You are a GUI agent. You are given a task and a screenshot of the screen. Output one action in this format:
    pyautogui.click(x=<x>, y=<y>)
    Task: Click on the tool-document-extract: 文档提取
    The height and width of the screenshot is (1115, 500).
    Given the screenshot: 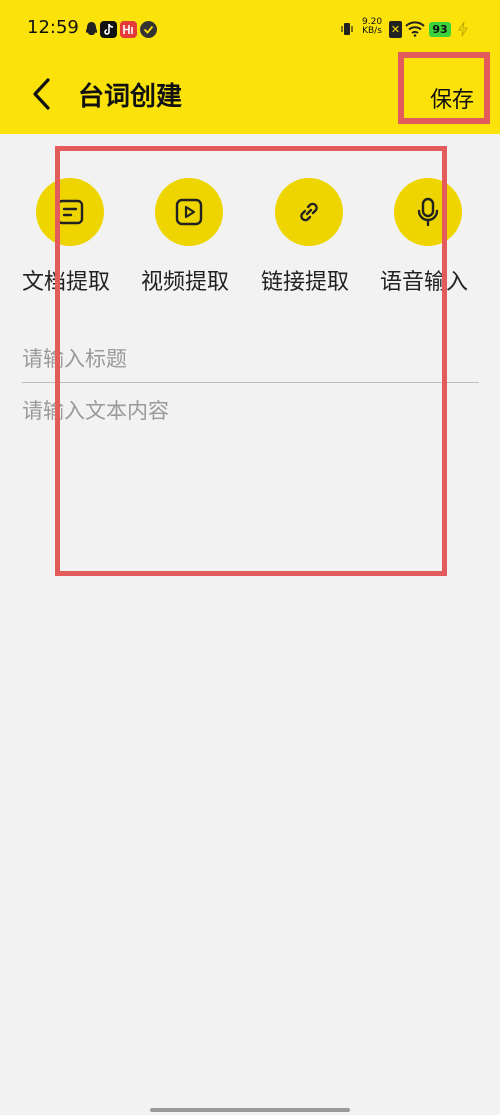 What is the action you would take?
    pyautogui.click(x=76, y=238)
    